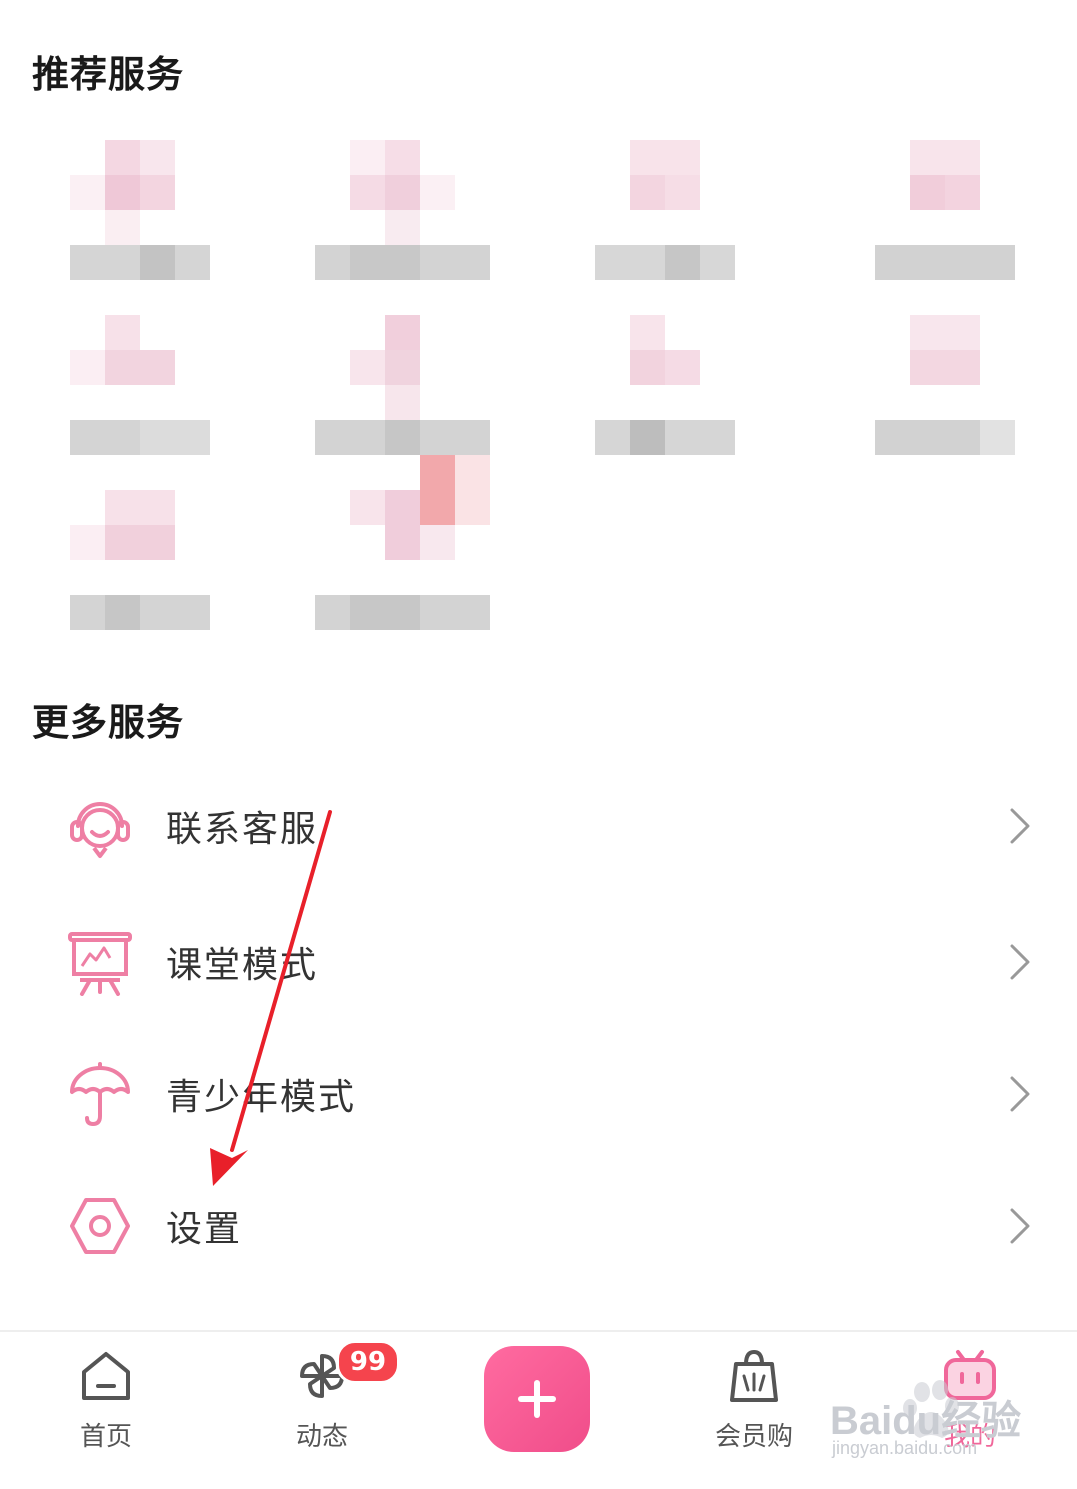 The height and width of the screenshot is (1489, 1077). What do you see at coordinates (753, 1437) in the screenshot?
I see `tab-vip-shop-label: 会员购` at bounding box center [753, 1437].